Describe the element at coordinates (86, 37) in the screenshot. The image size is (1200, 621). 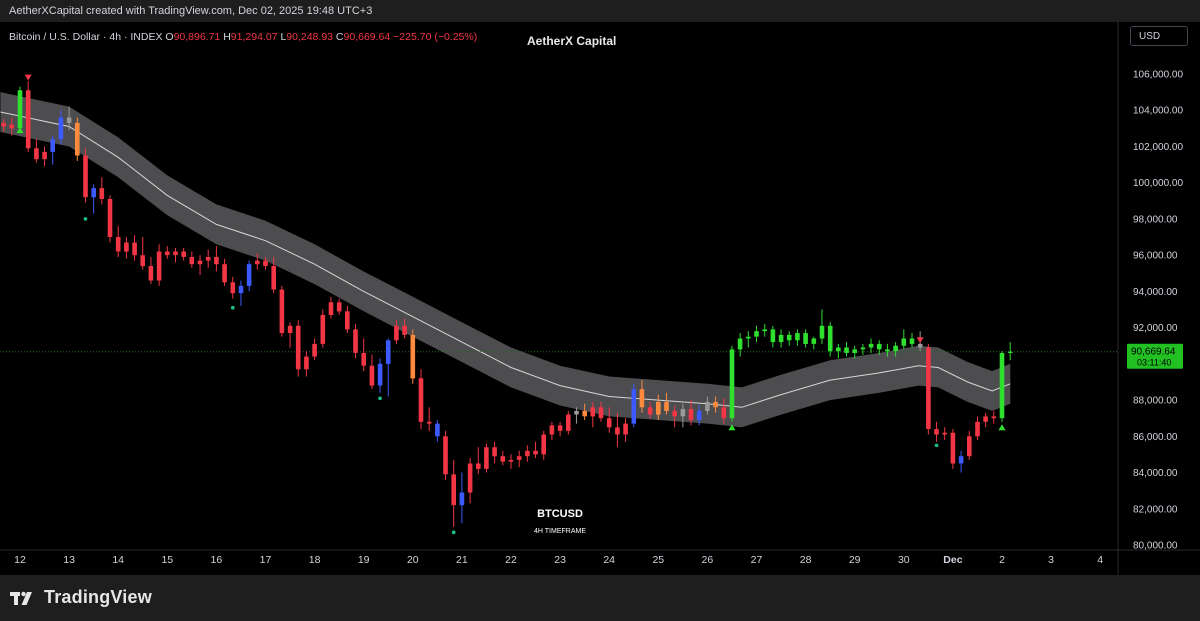
I see `legend-symbol: Bitcoin / U.S. Dollar · 4h · INDEX` at that location.